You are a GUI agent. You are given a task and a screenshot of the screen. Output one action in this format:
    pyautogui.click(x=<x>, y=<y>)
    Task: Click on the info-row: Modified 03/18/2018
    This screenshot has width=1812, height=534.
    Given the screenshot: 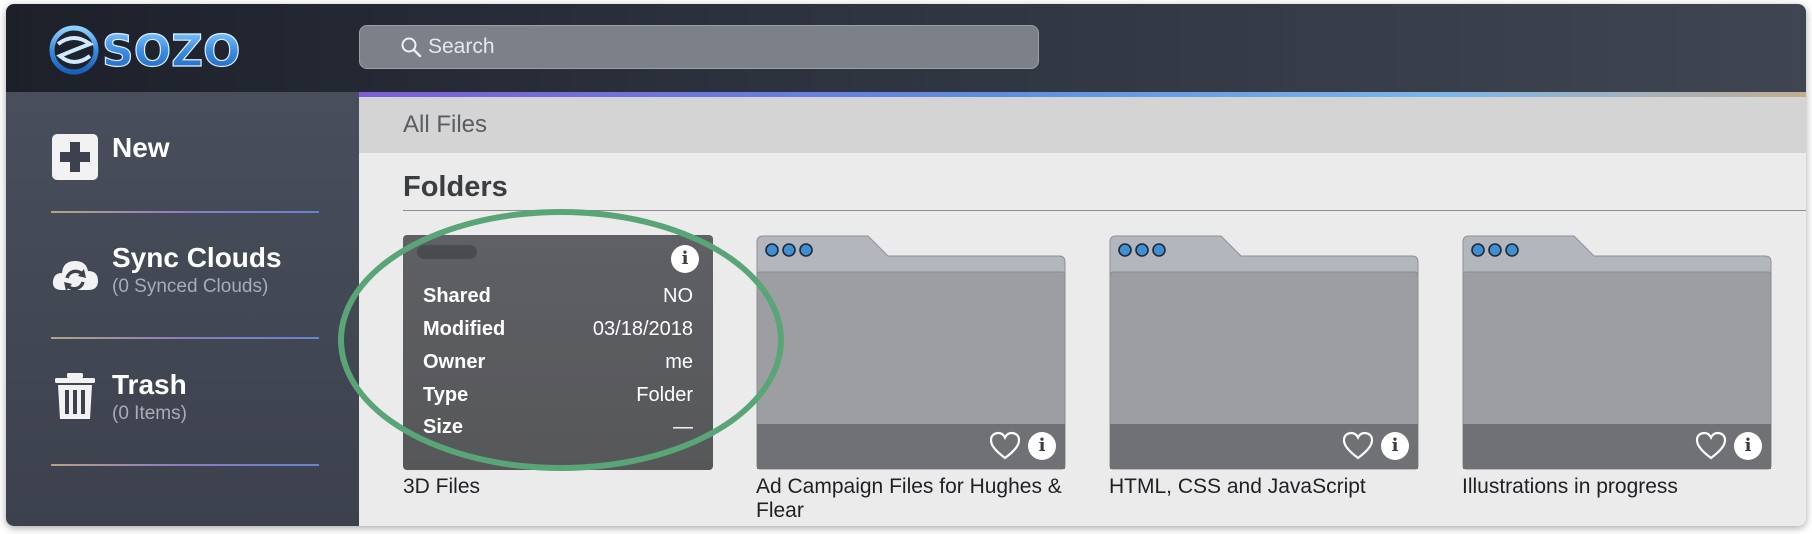 What is the action you would take?
    pyautogui.click(x=558, y=332)
    